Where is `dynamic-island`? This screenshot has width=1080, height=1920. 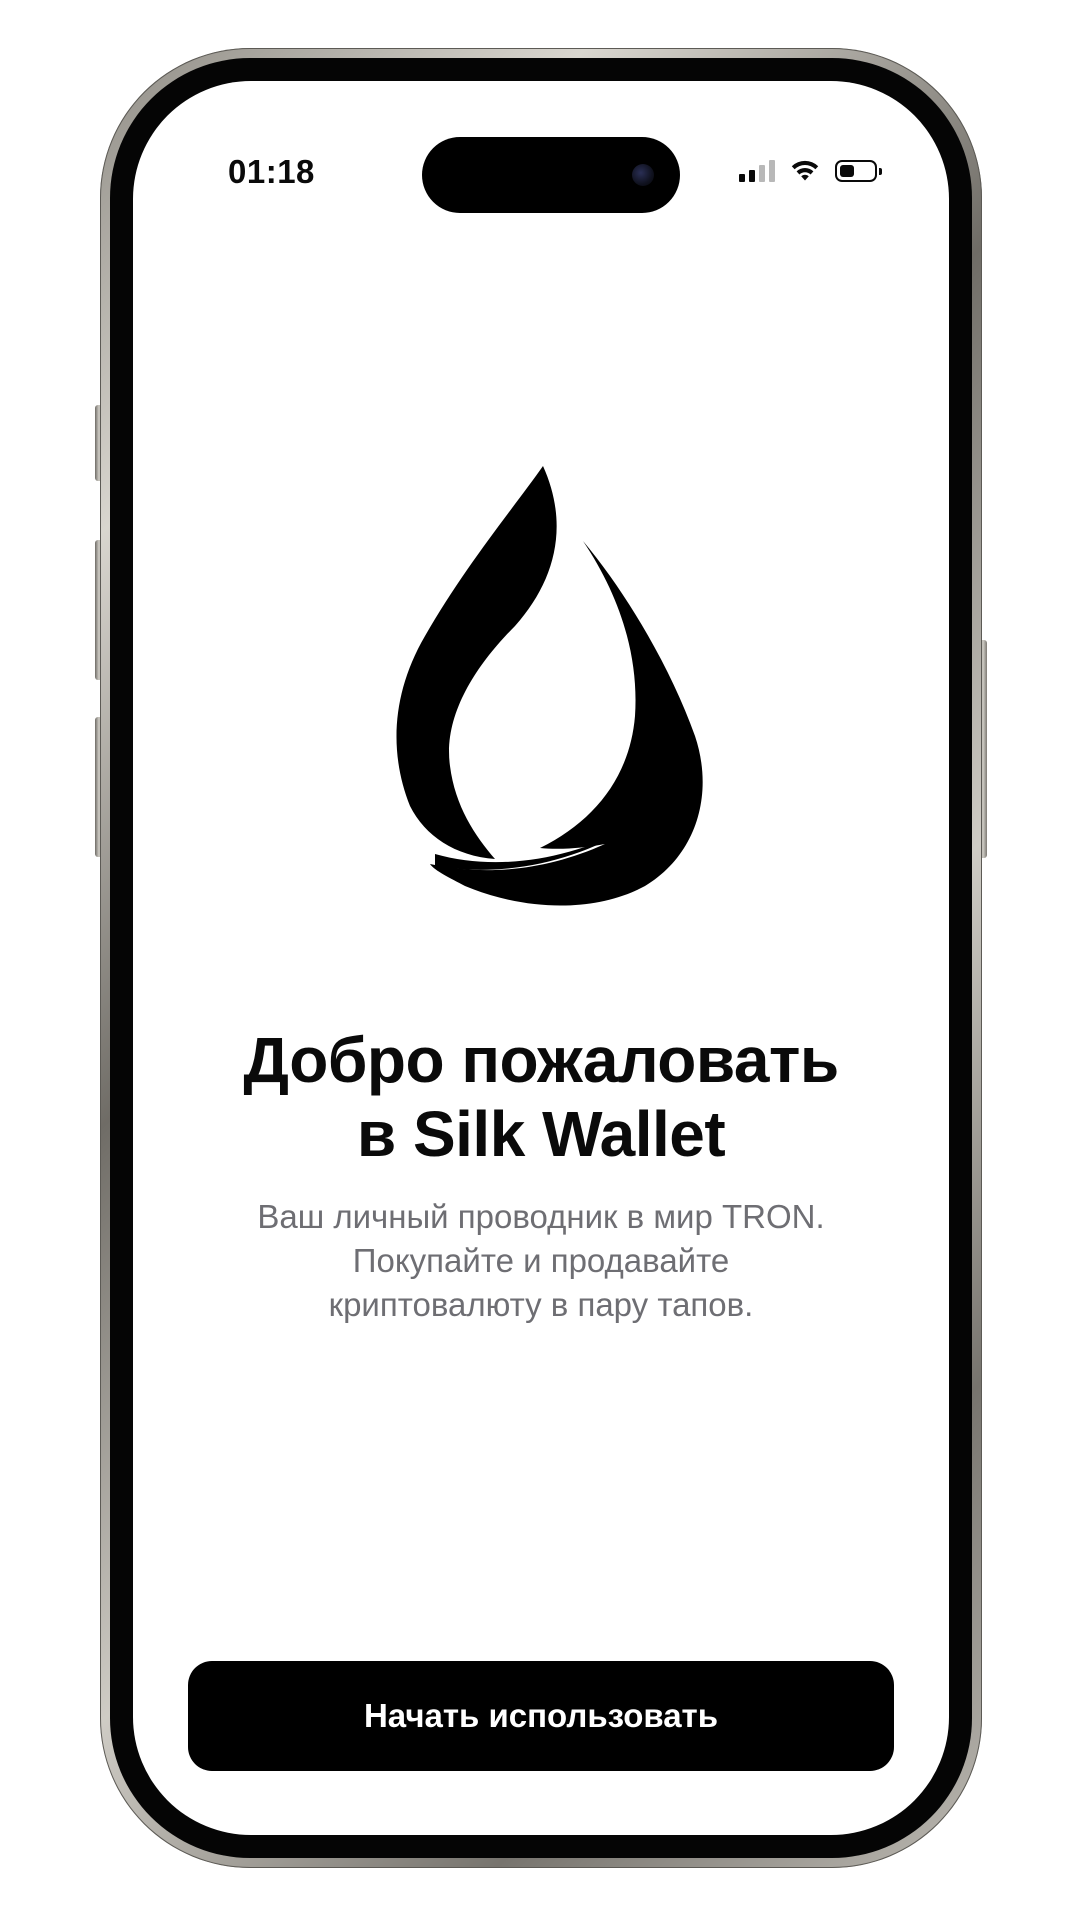 dynamic-island is located at coordinates (551, 175).